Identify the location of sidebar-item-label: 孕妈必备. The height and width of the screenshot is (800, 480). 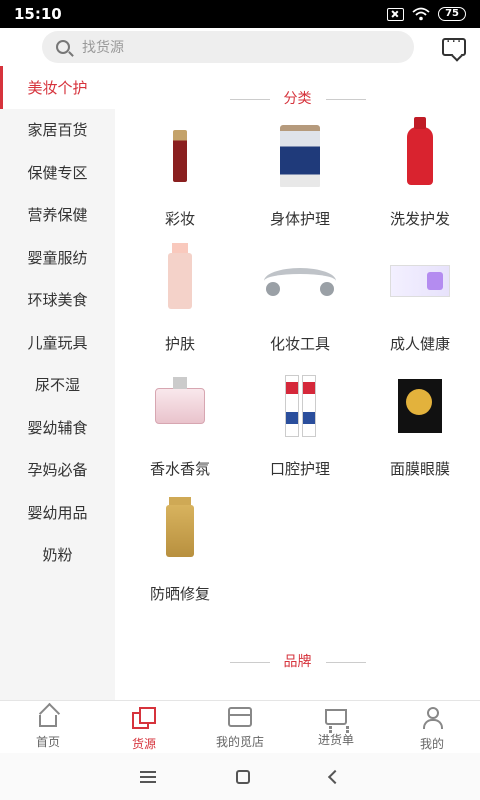
(57, 470).